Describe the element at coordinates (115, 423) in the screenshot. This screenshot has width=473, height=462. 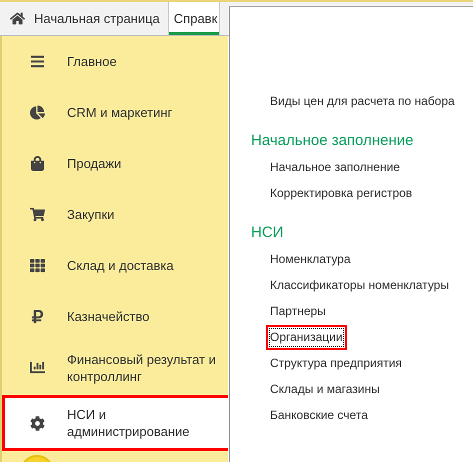
I see `sidebar-item: НСИ и администрирование` at that location.